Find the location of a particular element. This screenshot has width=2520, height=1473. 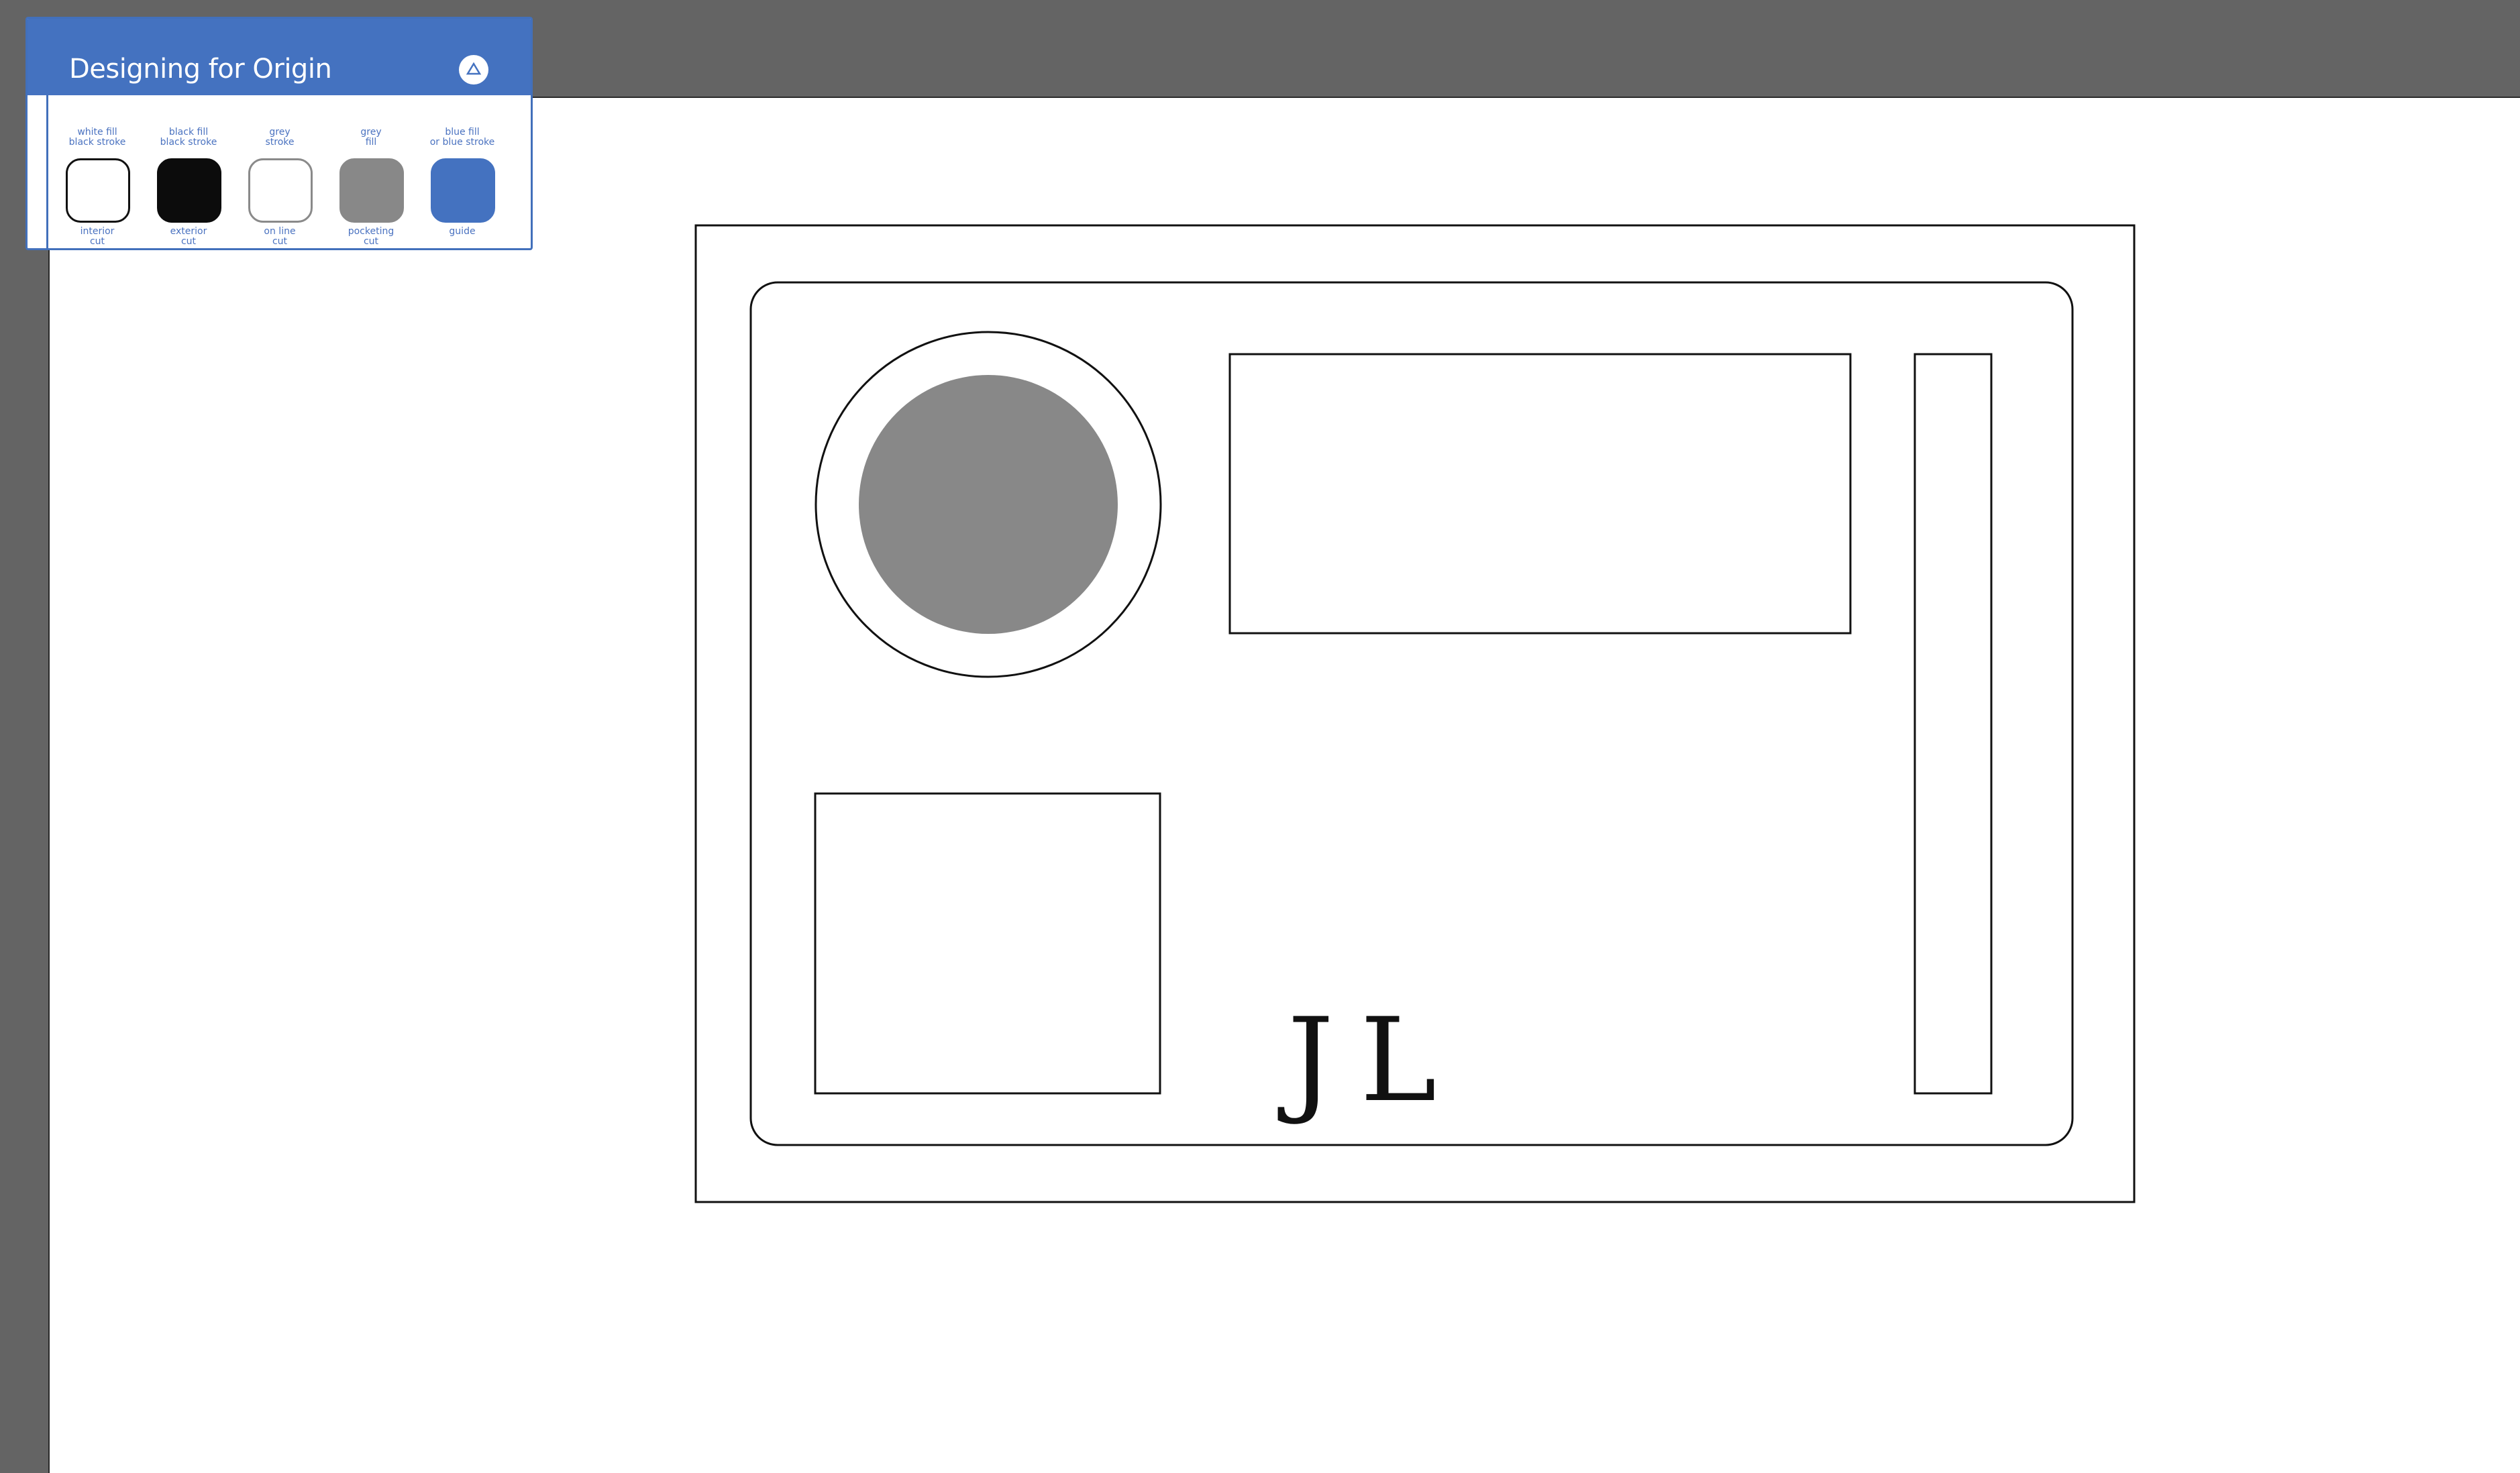

initial-j: J is located at coordinates (1305, 1060).